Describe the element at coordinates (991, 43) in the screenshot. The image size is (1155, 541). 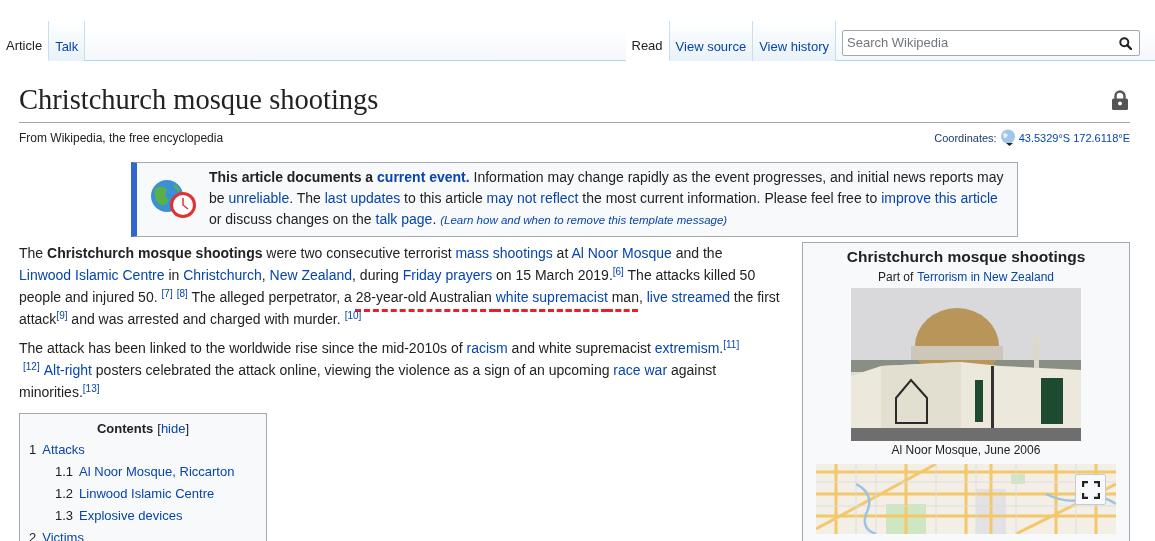
I see `search-field: Search Wikipedia` at that location.